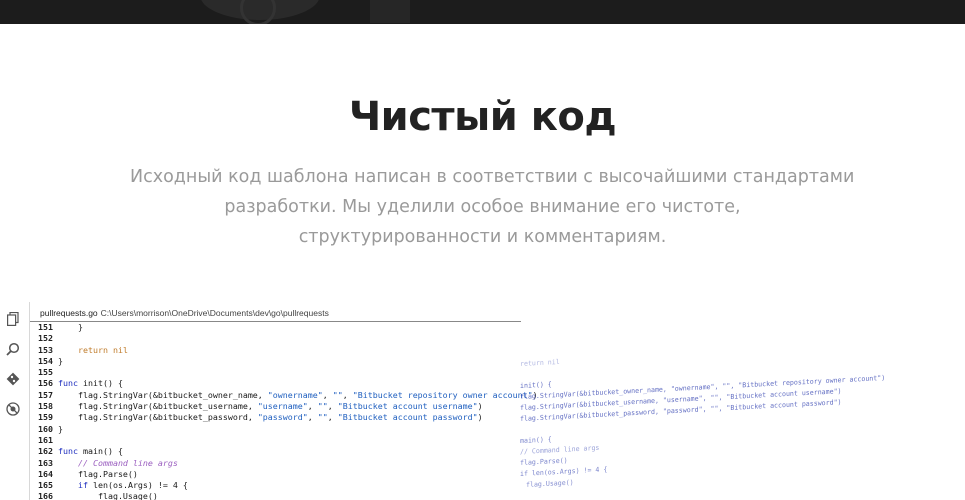 Image resolution: width=965 pixels, height=500 pixels. Describe the element at coordinates (482, 237) in the screenshot. I see `description-line: структурированности и комментариям.` at that location.